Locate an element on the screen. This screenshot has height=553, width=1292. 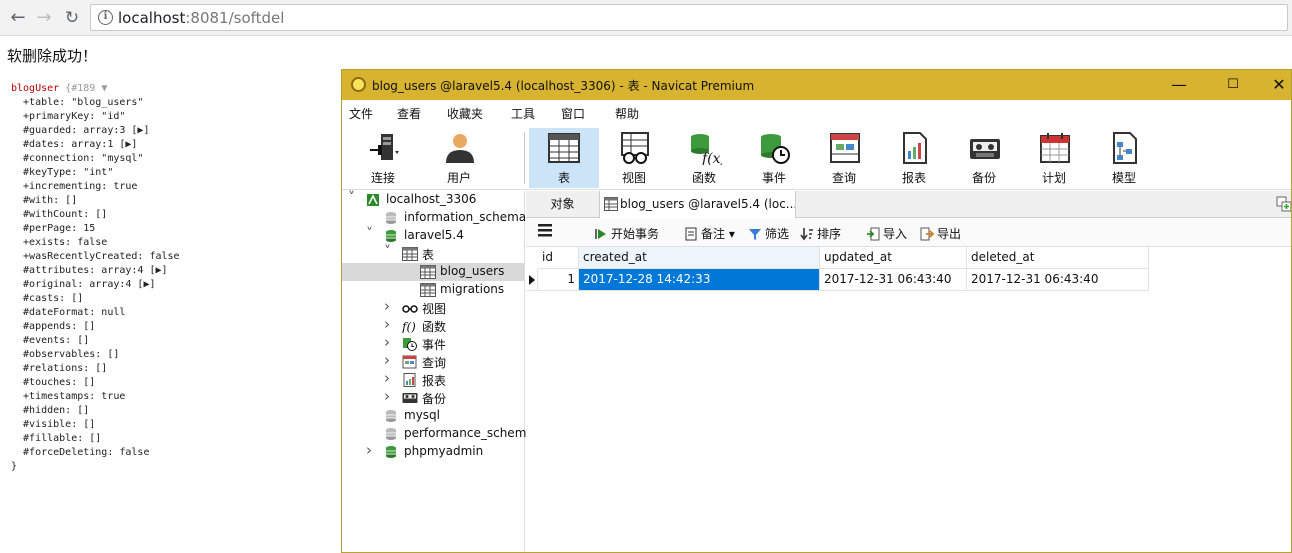
tree-item-mysql: mysql is located at coordinates (433, 416).